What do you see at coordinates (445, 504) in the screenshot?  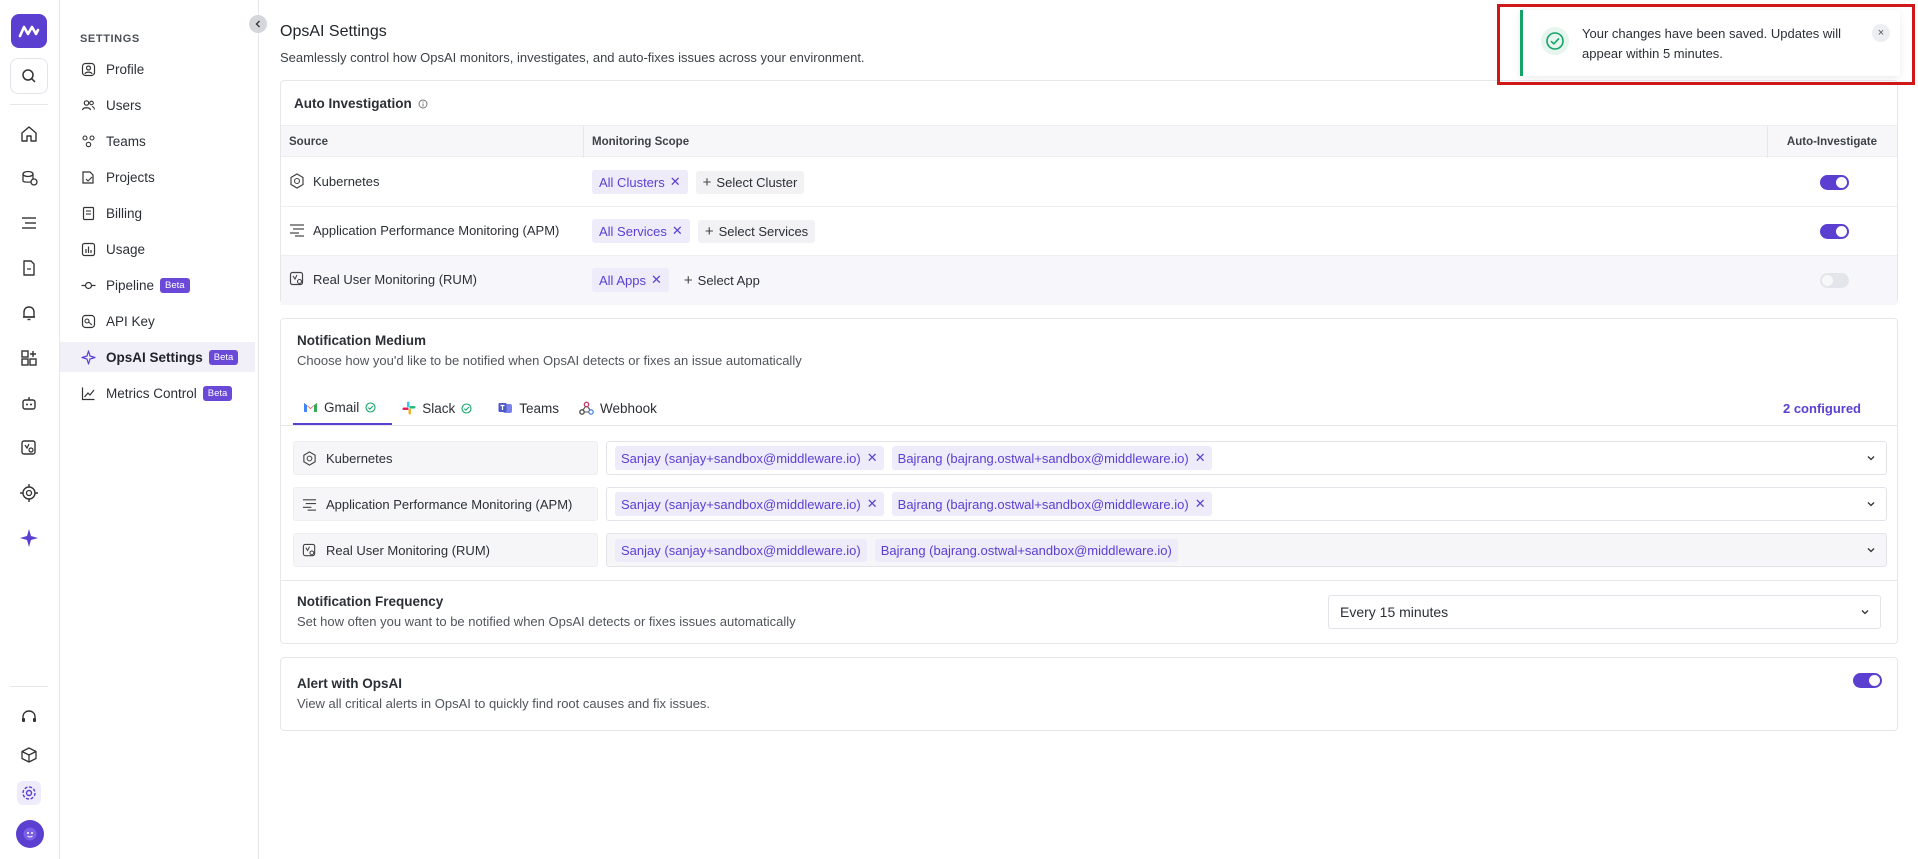 I see `recipient-source: Application Performance Monitoring (APM)` at bounding box center [445, 504].